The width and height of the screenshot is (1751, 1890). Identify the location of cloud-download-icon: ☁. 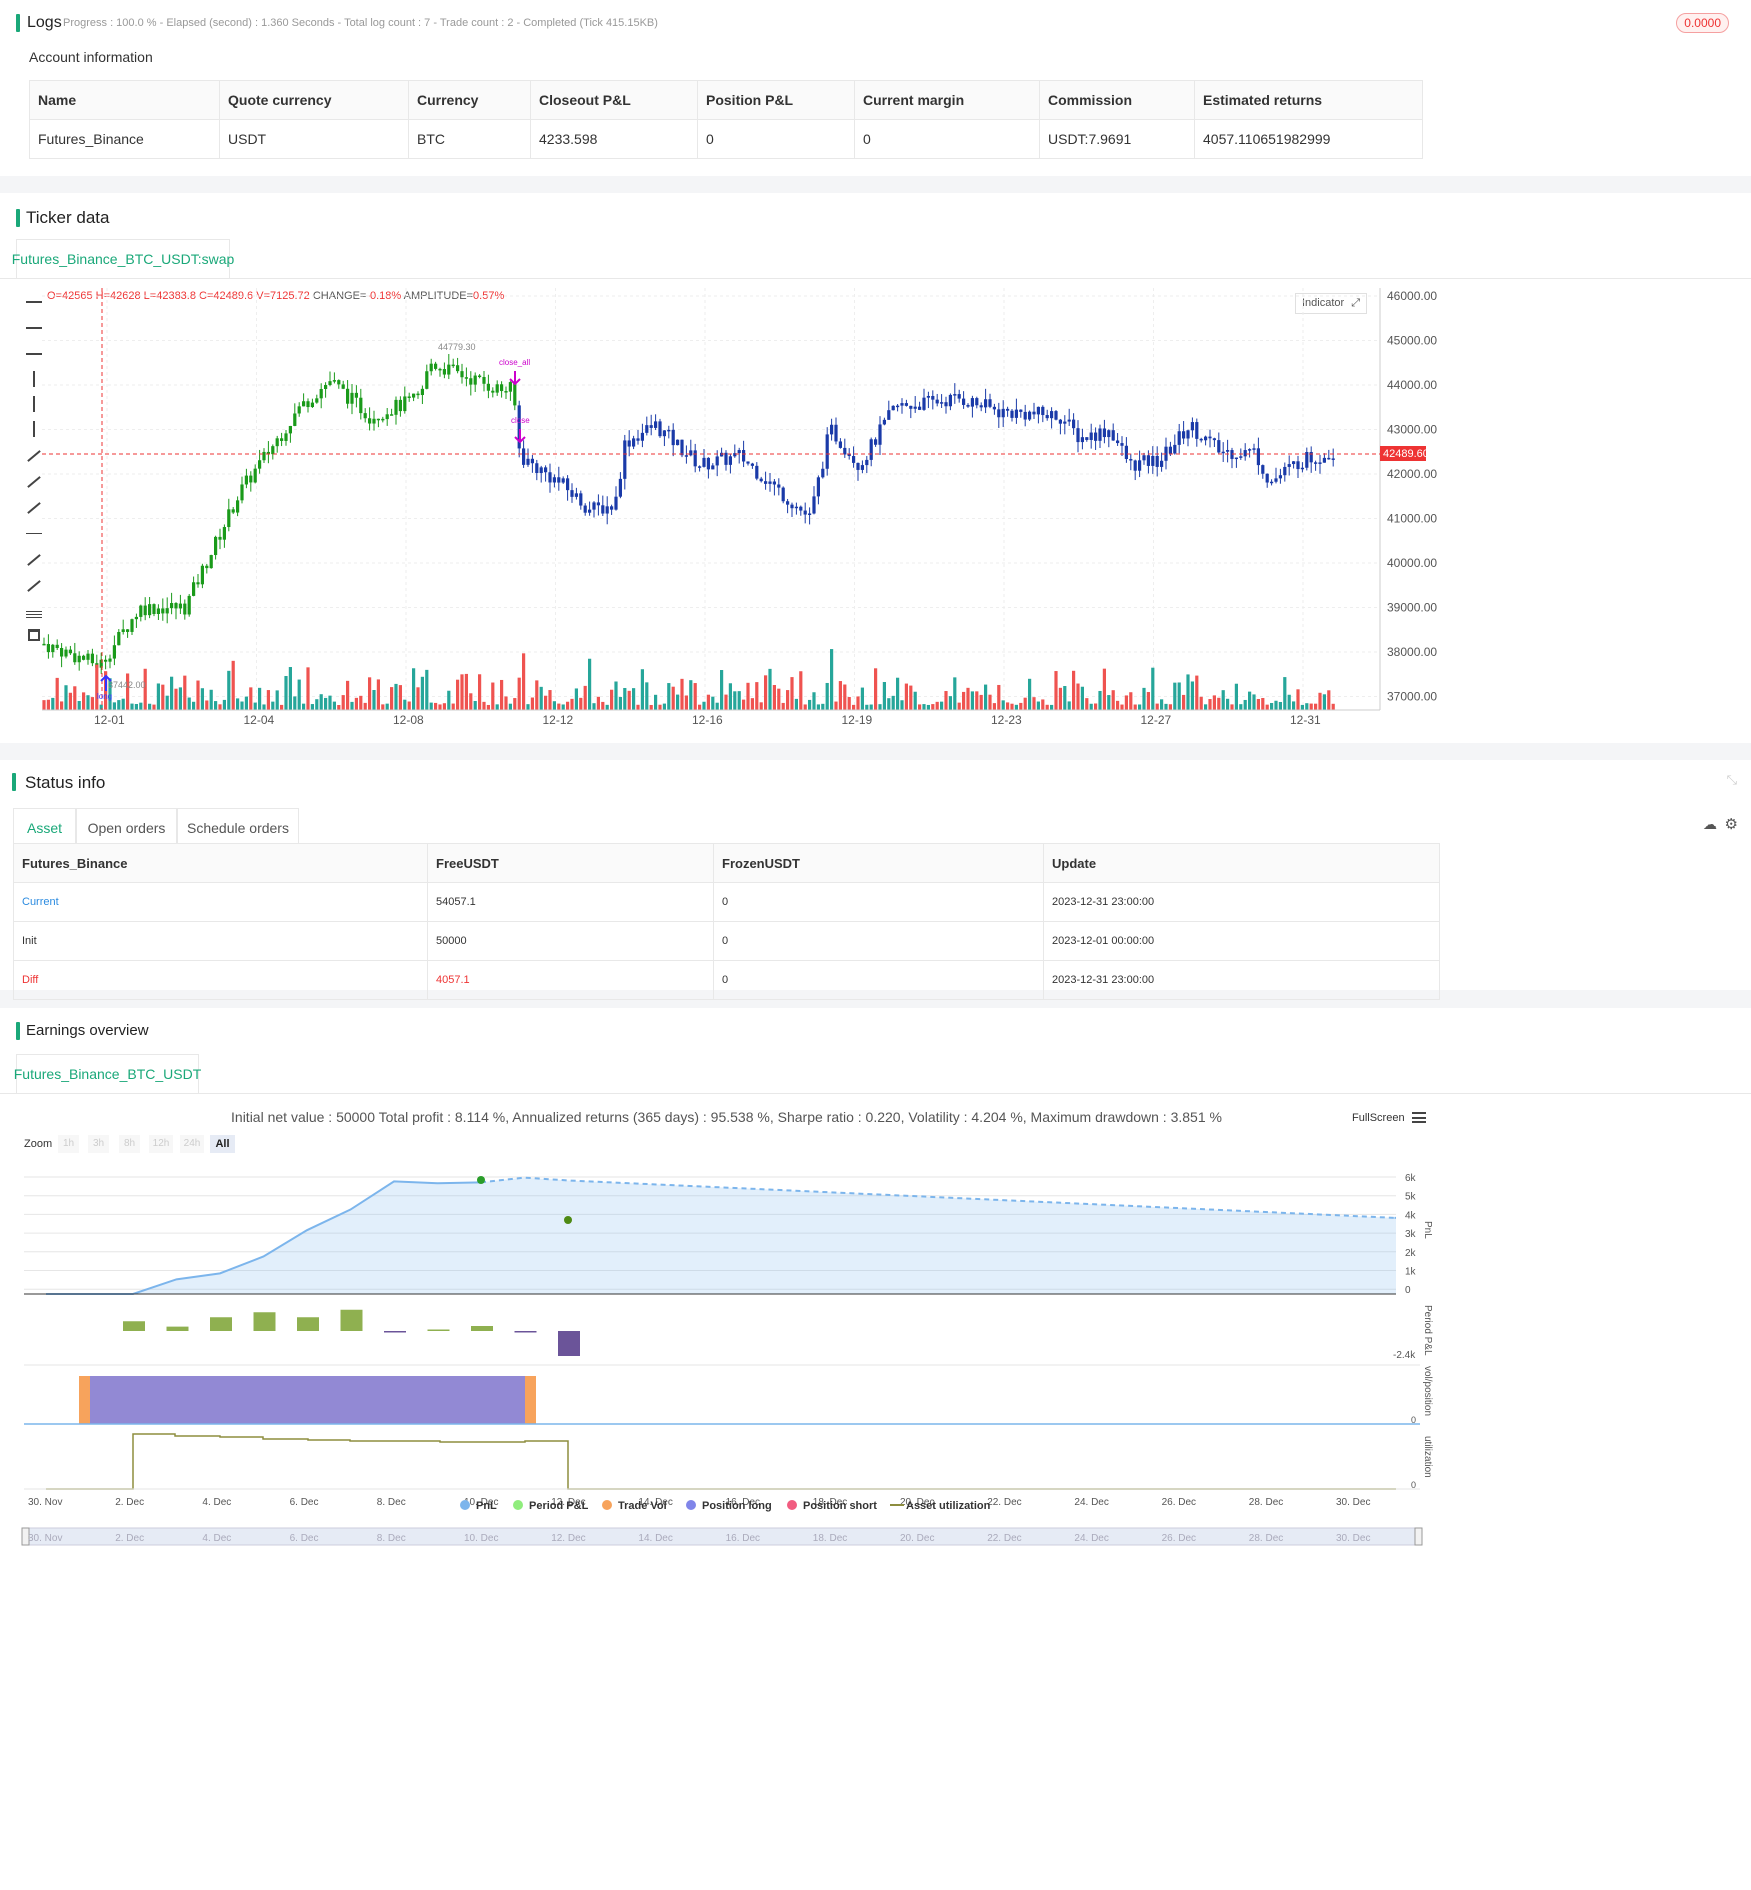
(1710, 824).